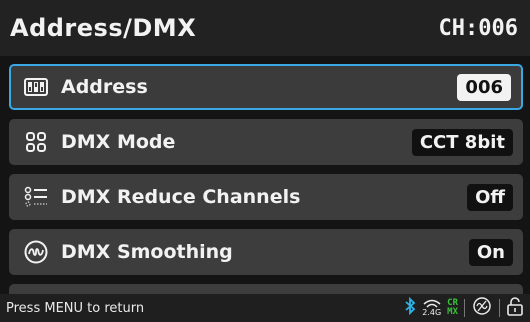 The image size is (530, 322). Describe the element at coordinates (181, 197) in the screenshot. I see `menu-item-label: DMX Reduce Channels` at that location.